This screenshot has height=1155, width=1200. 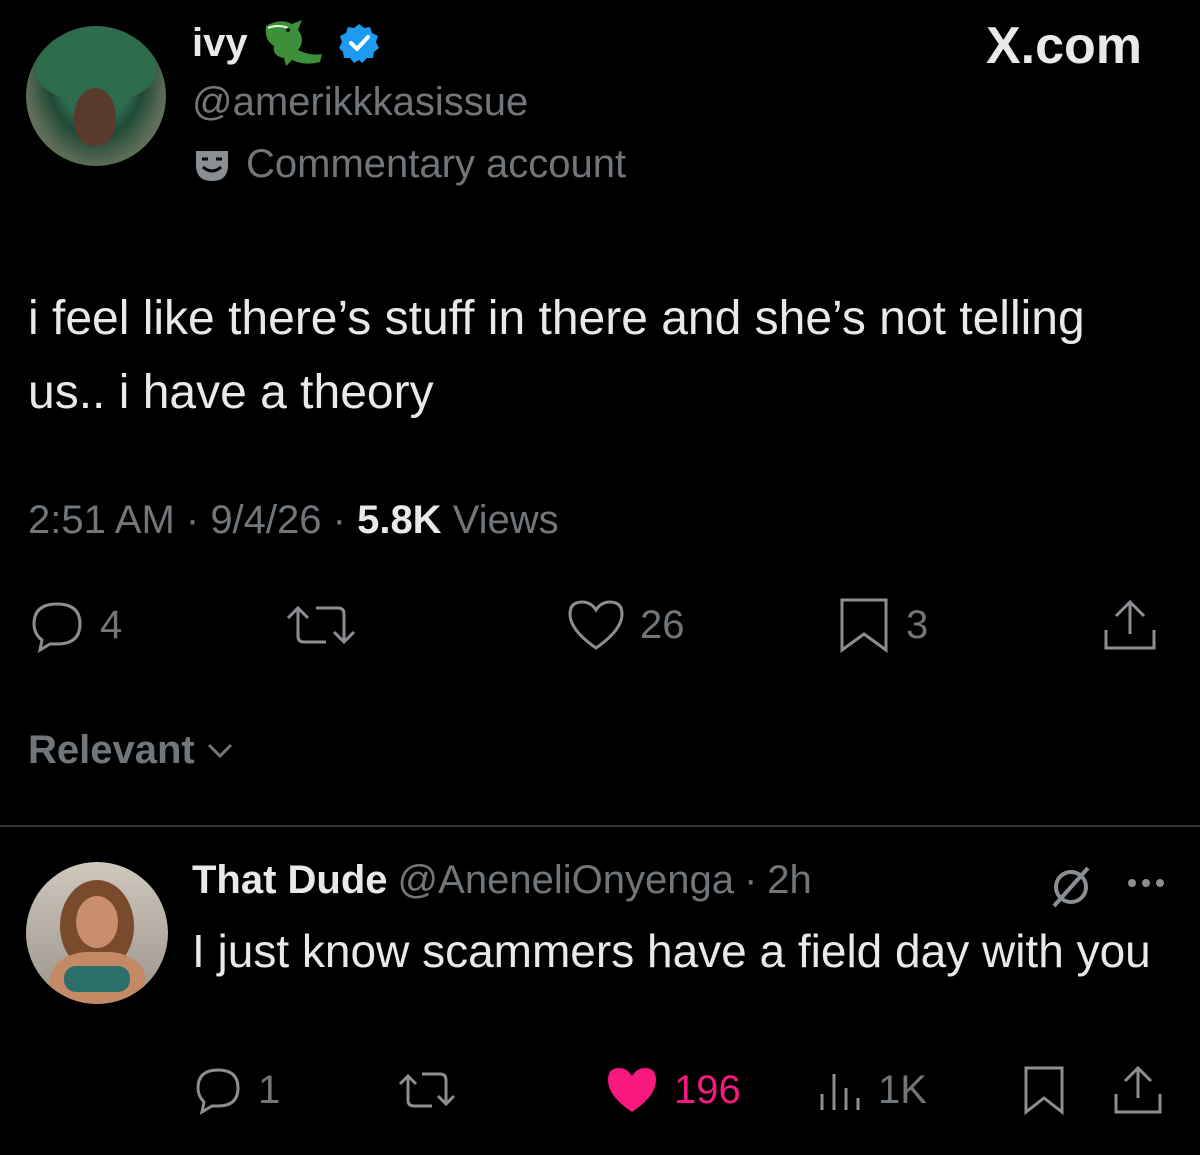 What do you see at coordinates (840, 1092) in the screenshot?
I see `analytics-icon` at bounding box center [840, 1092].